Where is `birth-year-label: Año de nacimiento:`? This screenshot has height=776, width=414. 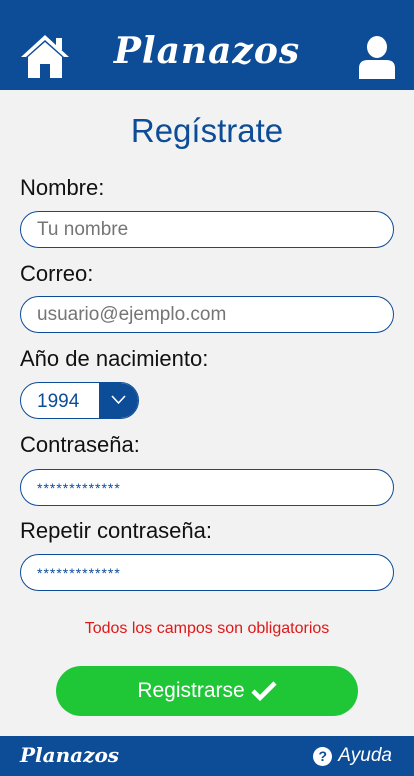
birth-year-label: Año de nacimiento: is located at coordinates (114, 358).